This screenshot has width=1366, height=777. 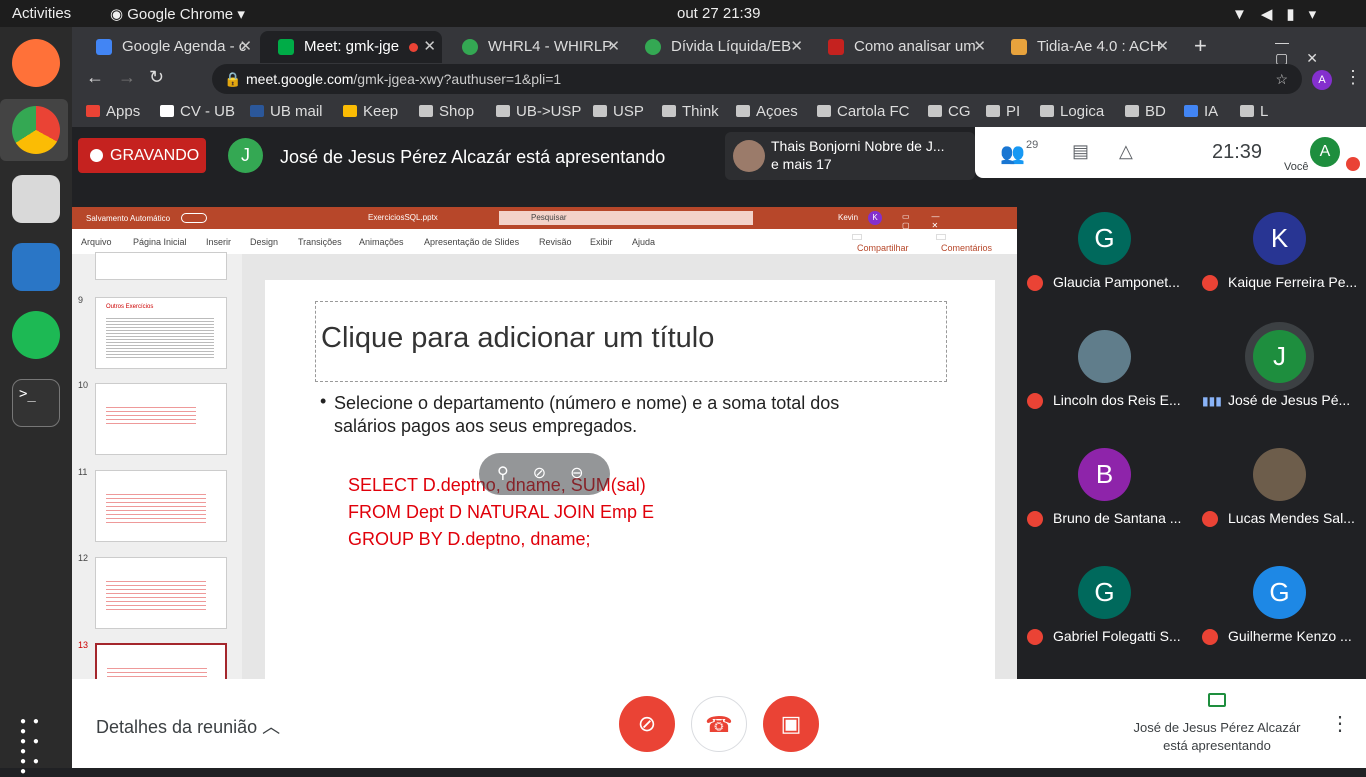 What do you see at coordinates (168, 47) in the screenshot?
I see `tab-google-agenda: Google Agenda - c ✕` at bounding box center [168, 47].